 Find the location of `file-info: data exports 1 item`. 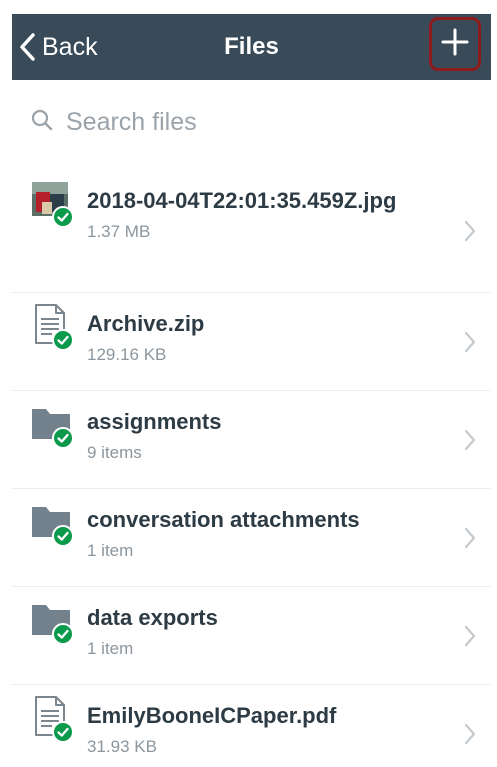

file-info: data exports 1 item is located at coordinates (267, 631).